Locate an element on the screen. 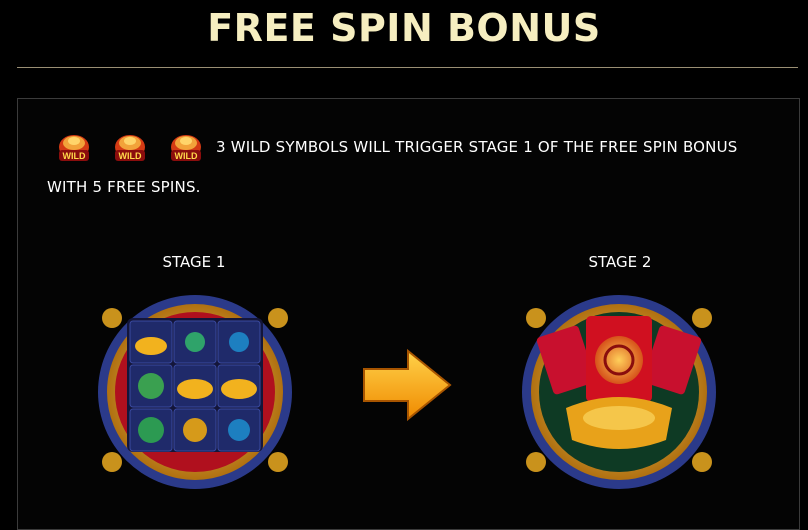 The image size is (808, 530). title-divider is located at coordinates (407, 67).